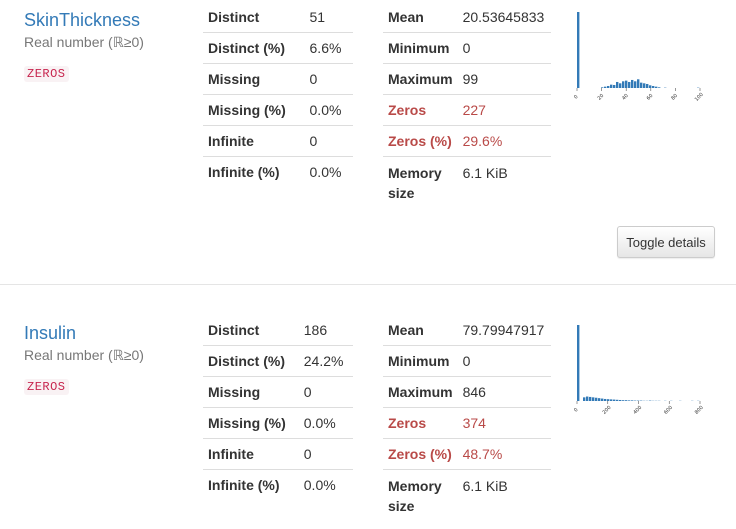  I want to click on histogram-tick-label: 800, so click(699, 410).